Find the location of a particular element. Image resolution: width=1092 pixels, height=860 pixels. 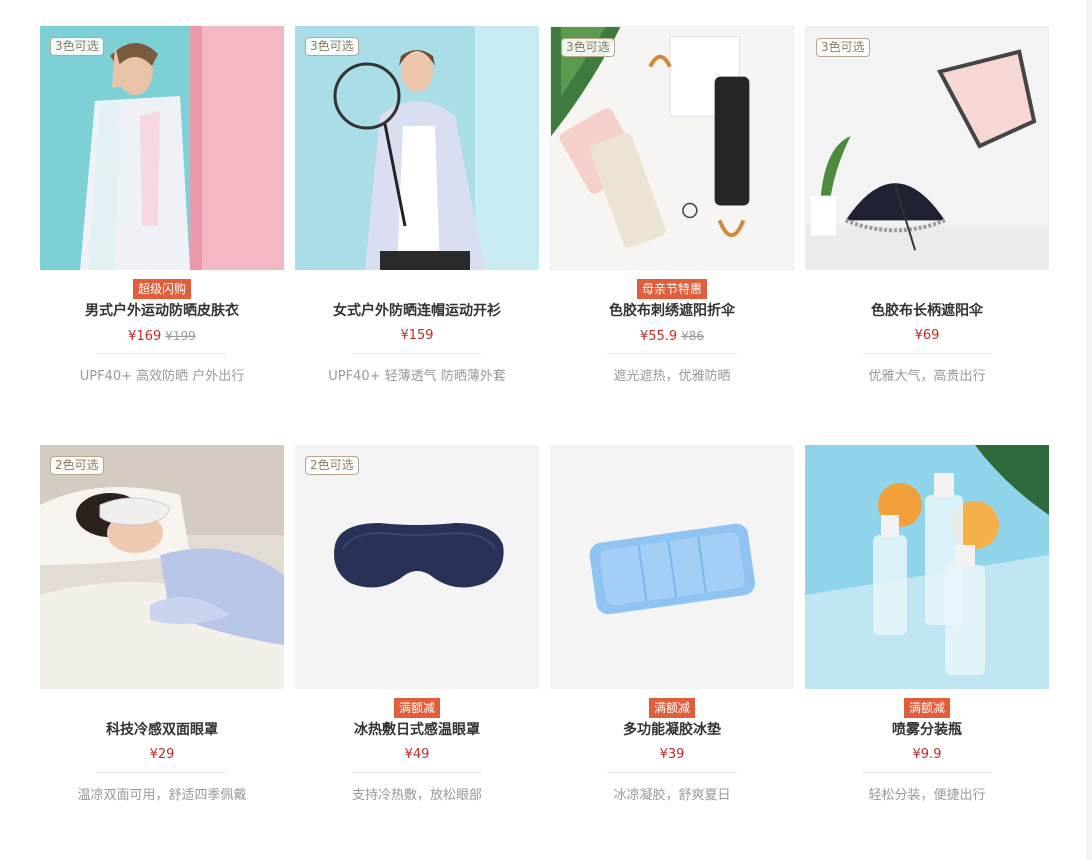

product-card: 3色可选 女式户外防晒连帽运动开衫 ¥159 UPF40+ 轻薄透气 防晒薄外套 is located at coordinates (417, 206).